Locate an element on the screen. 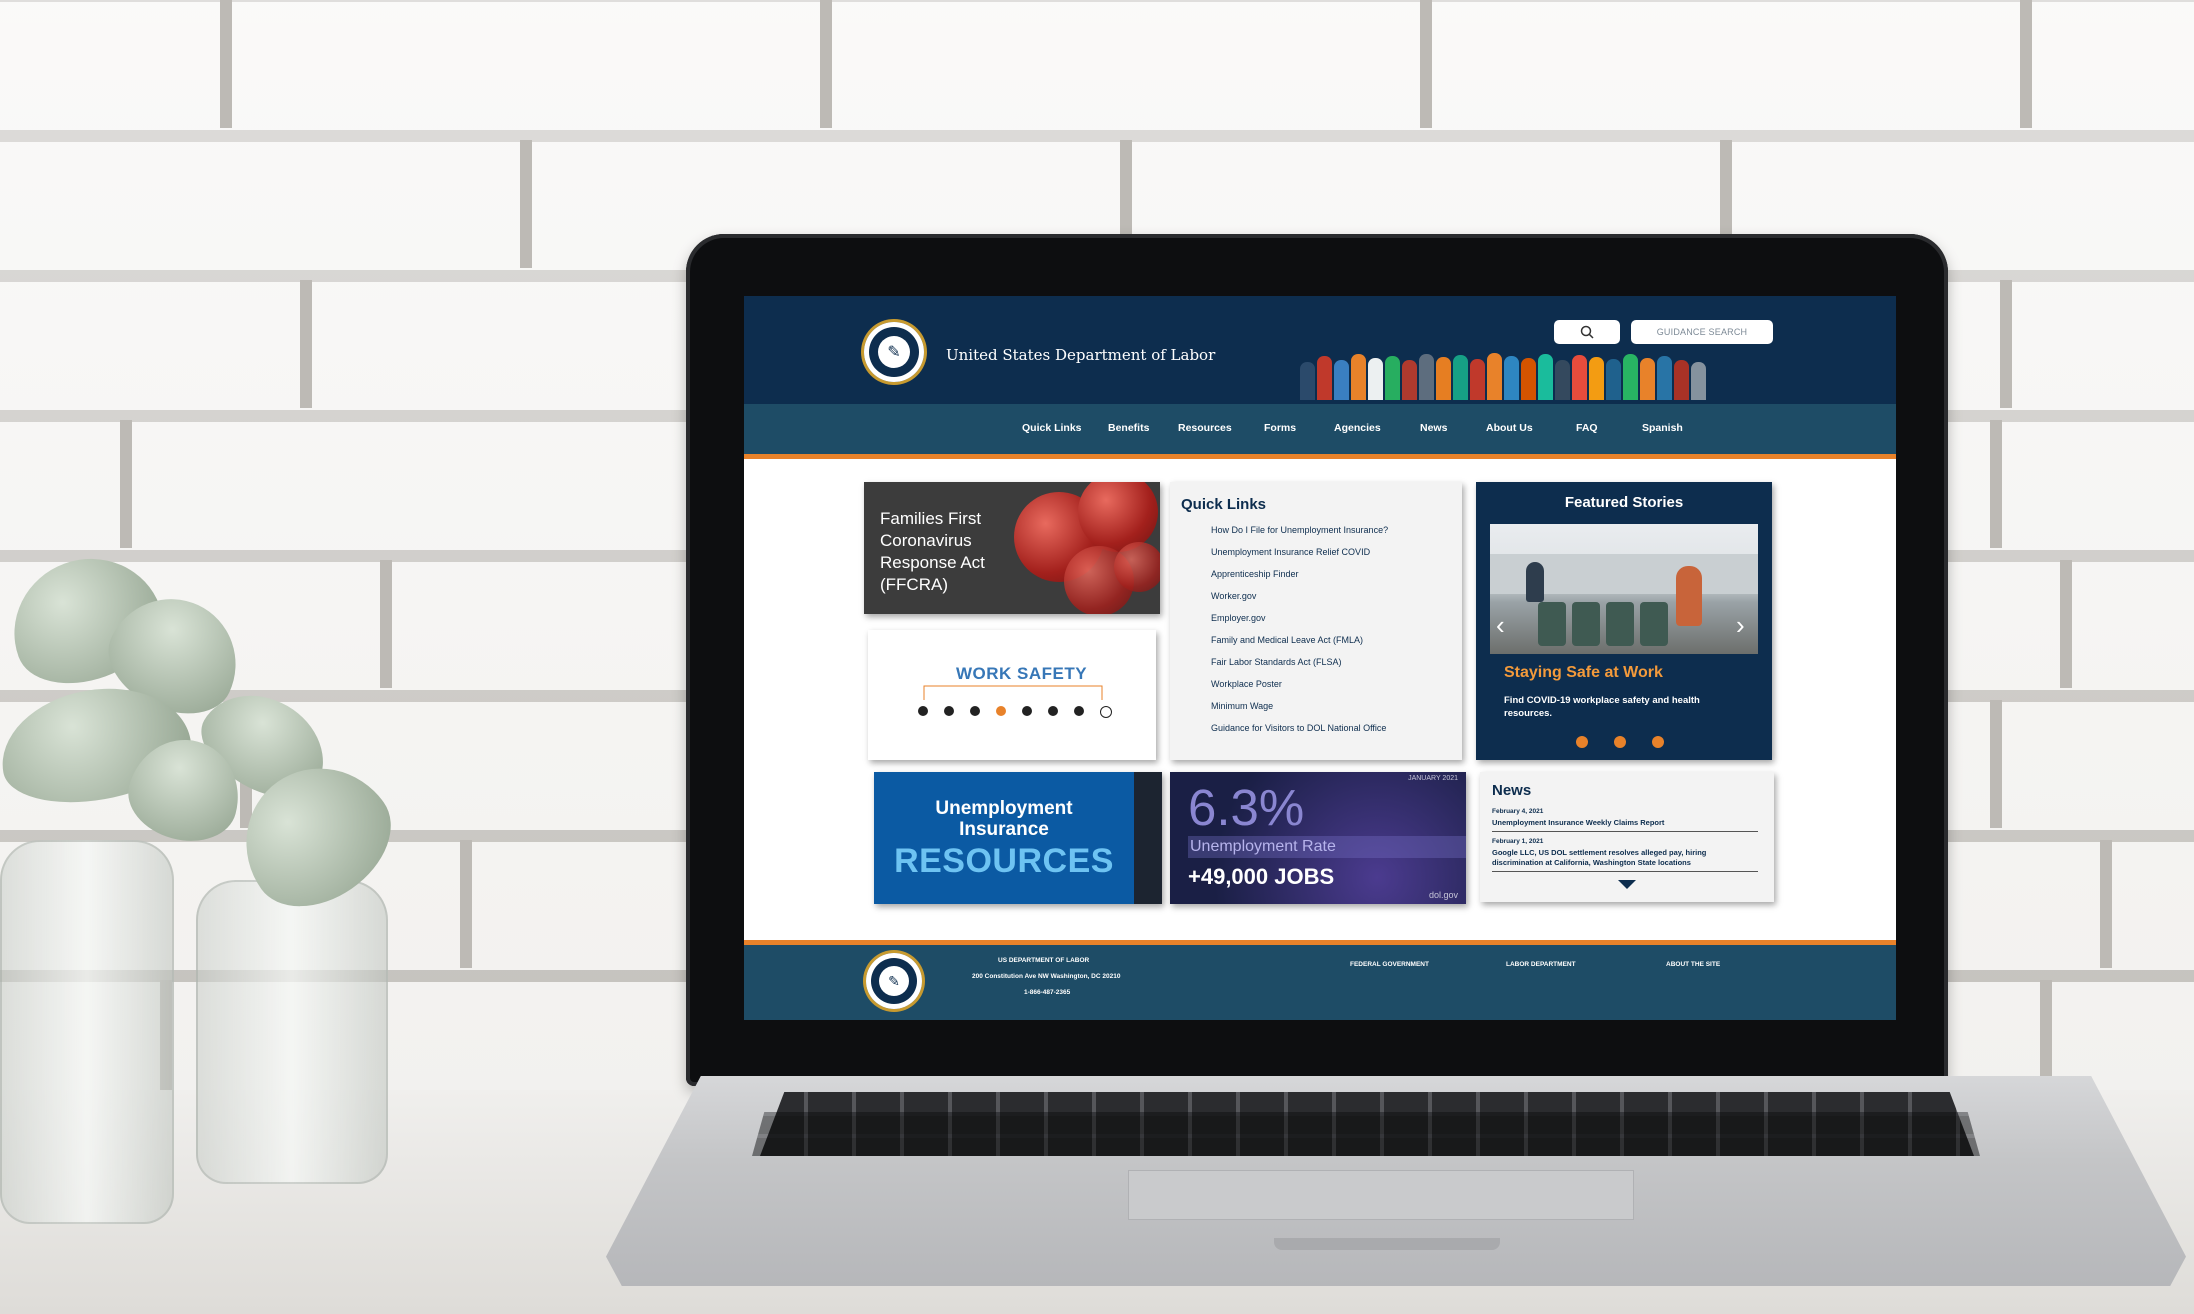 Image resolution: width=2194 pixels, height=1314 pixels. search-icon is located at coordinates (1587, 332).